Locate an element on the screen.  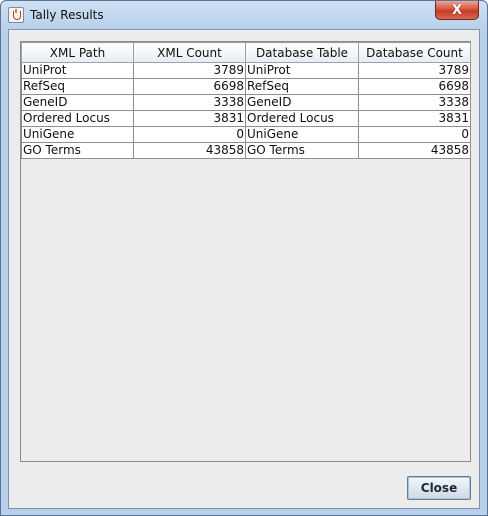
xml-count-cell: 3831 is located at coordinates (189, 118).